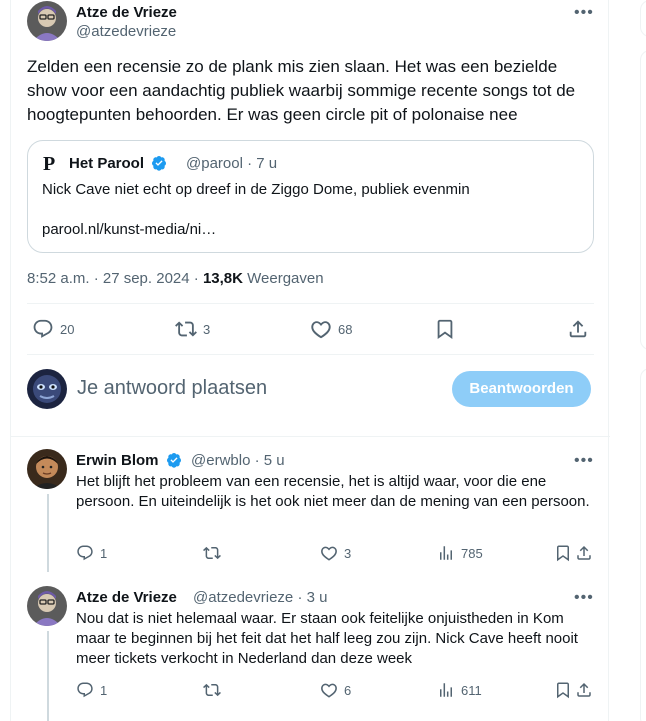 This screenshot has width=646, height=721. What do you see at coordinates (471, 690) in the screenshot?
I see `views-count: 611` at bounding box center [471, 690].